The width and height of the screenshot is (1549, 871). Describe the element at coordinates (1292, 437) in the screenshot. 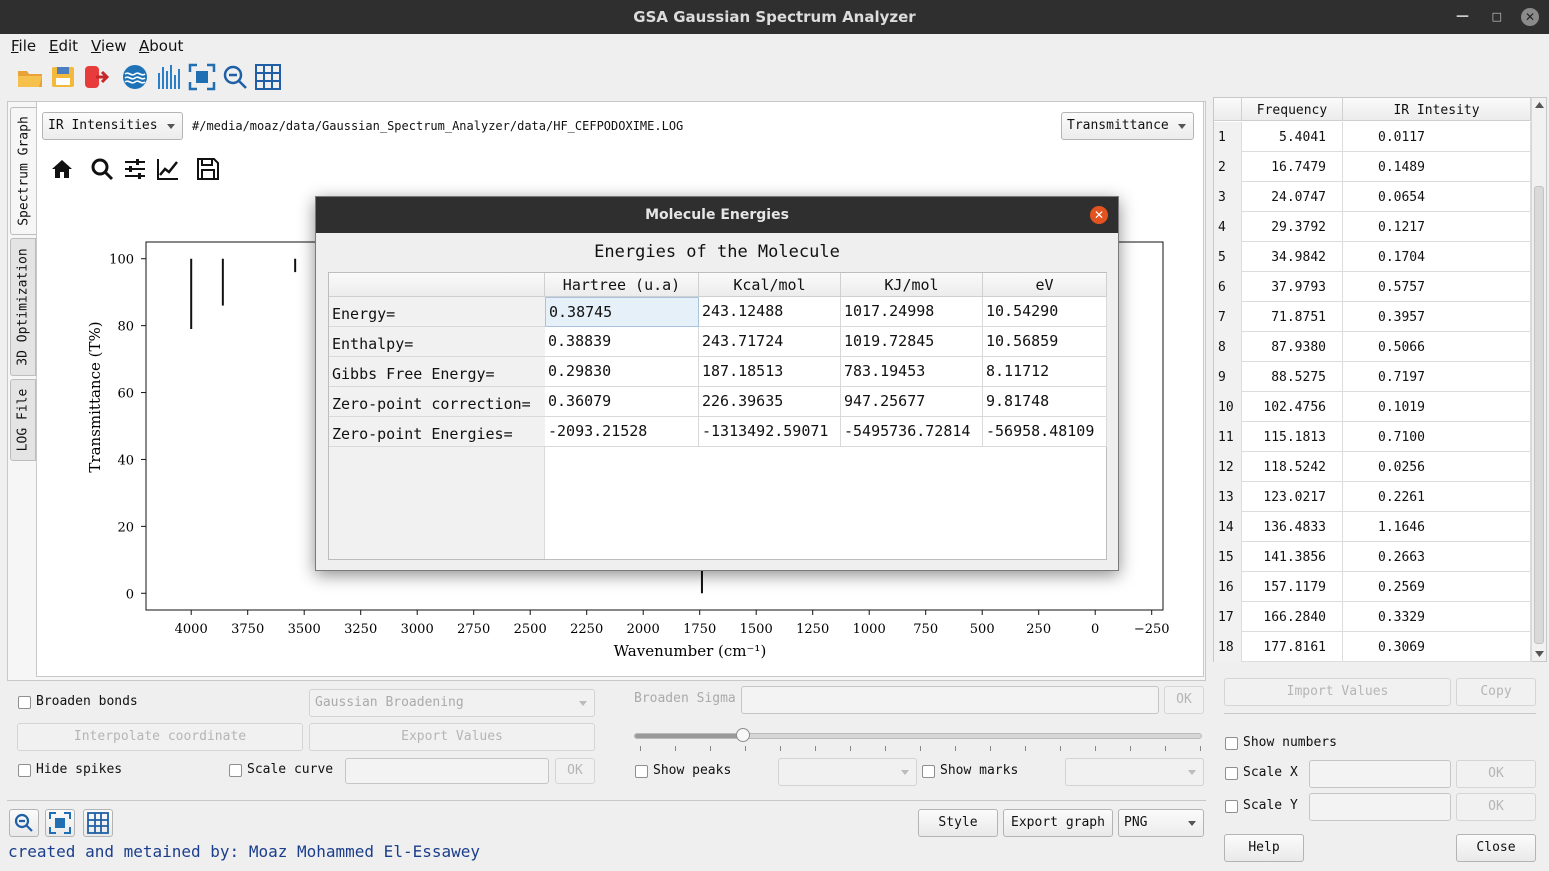

I see `frequency-cell: 115.1813` at that location.